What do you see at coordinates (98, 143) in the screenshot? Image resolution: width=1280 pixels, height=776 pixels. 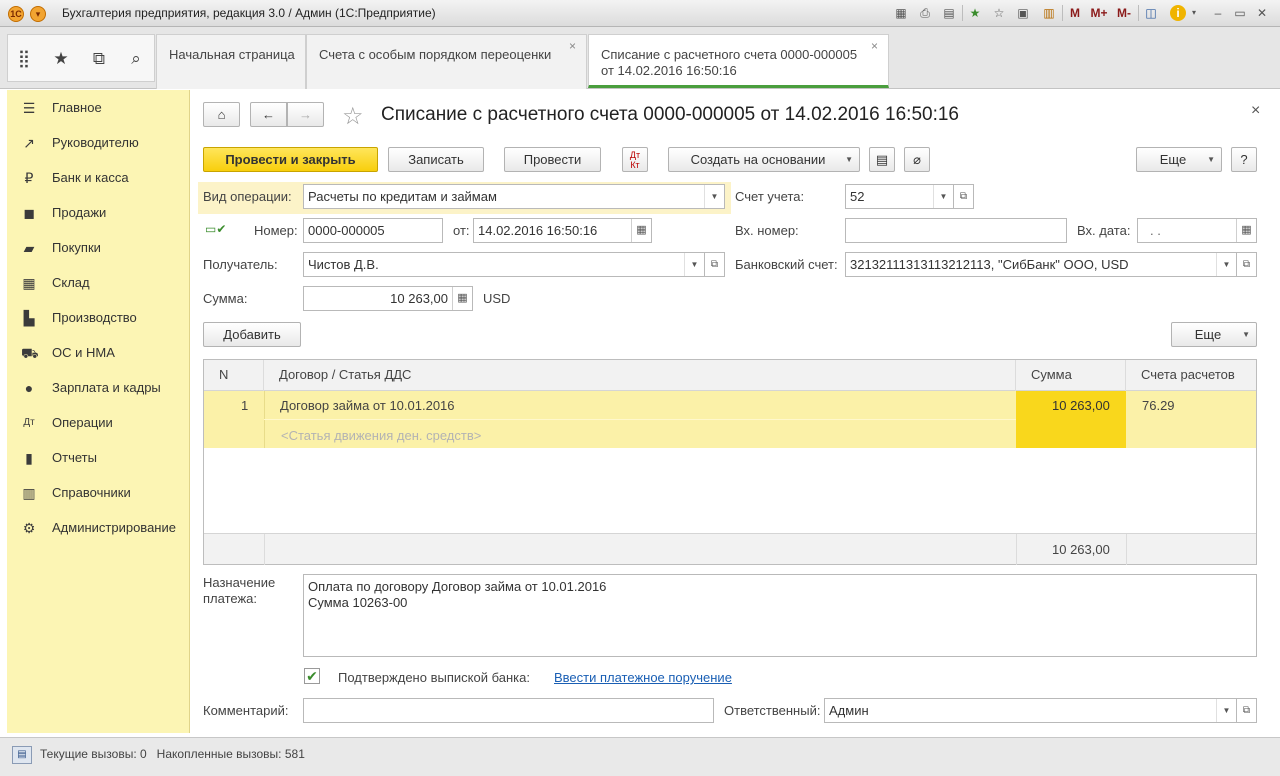 I see `sidebar-item-manager: ↗ Руководителю` at bounding box center [98, 143].